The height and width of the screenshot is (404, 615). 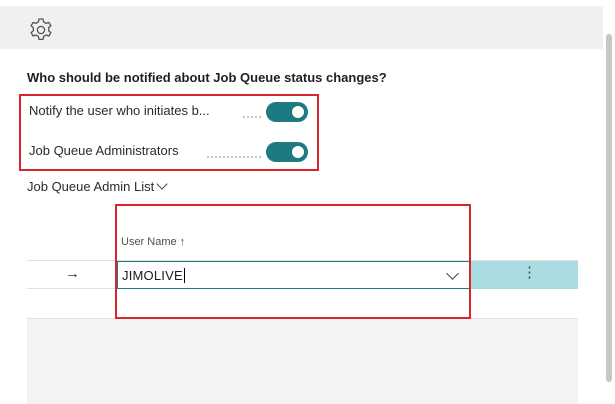 What do you see at coordinates (301, 27) in the screenshot?
I see `top-action-bar` at bounding box center [301, 27].